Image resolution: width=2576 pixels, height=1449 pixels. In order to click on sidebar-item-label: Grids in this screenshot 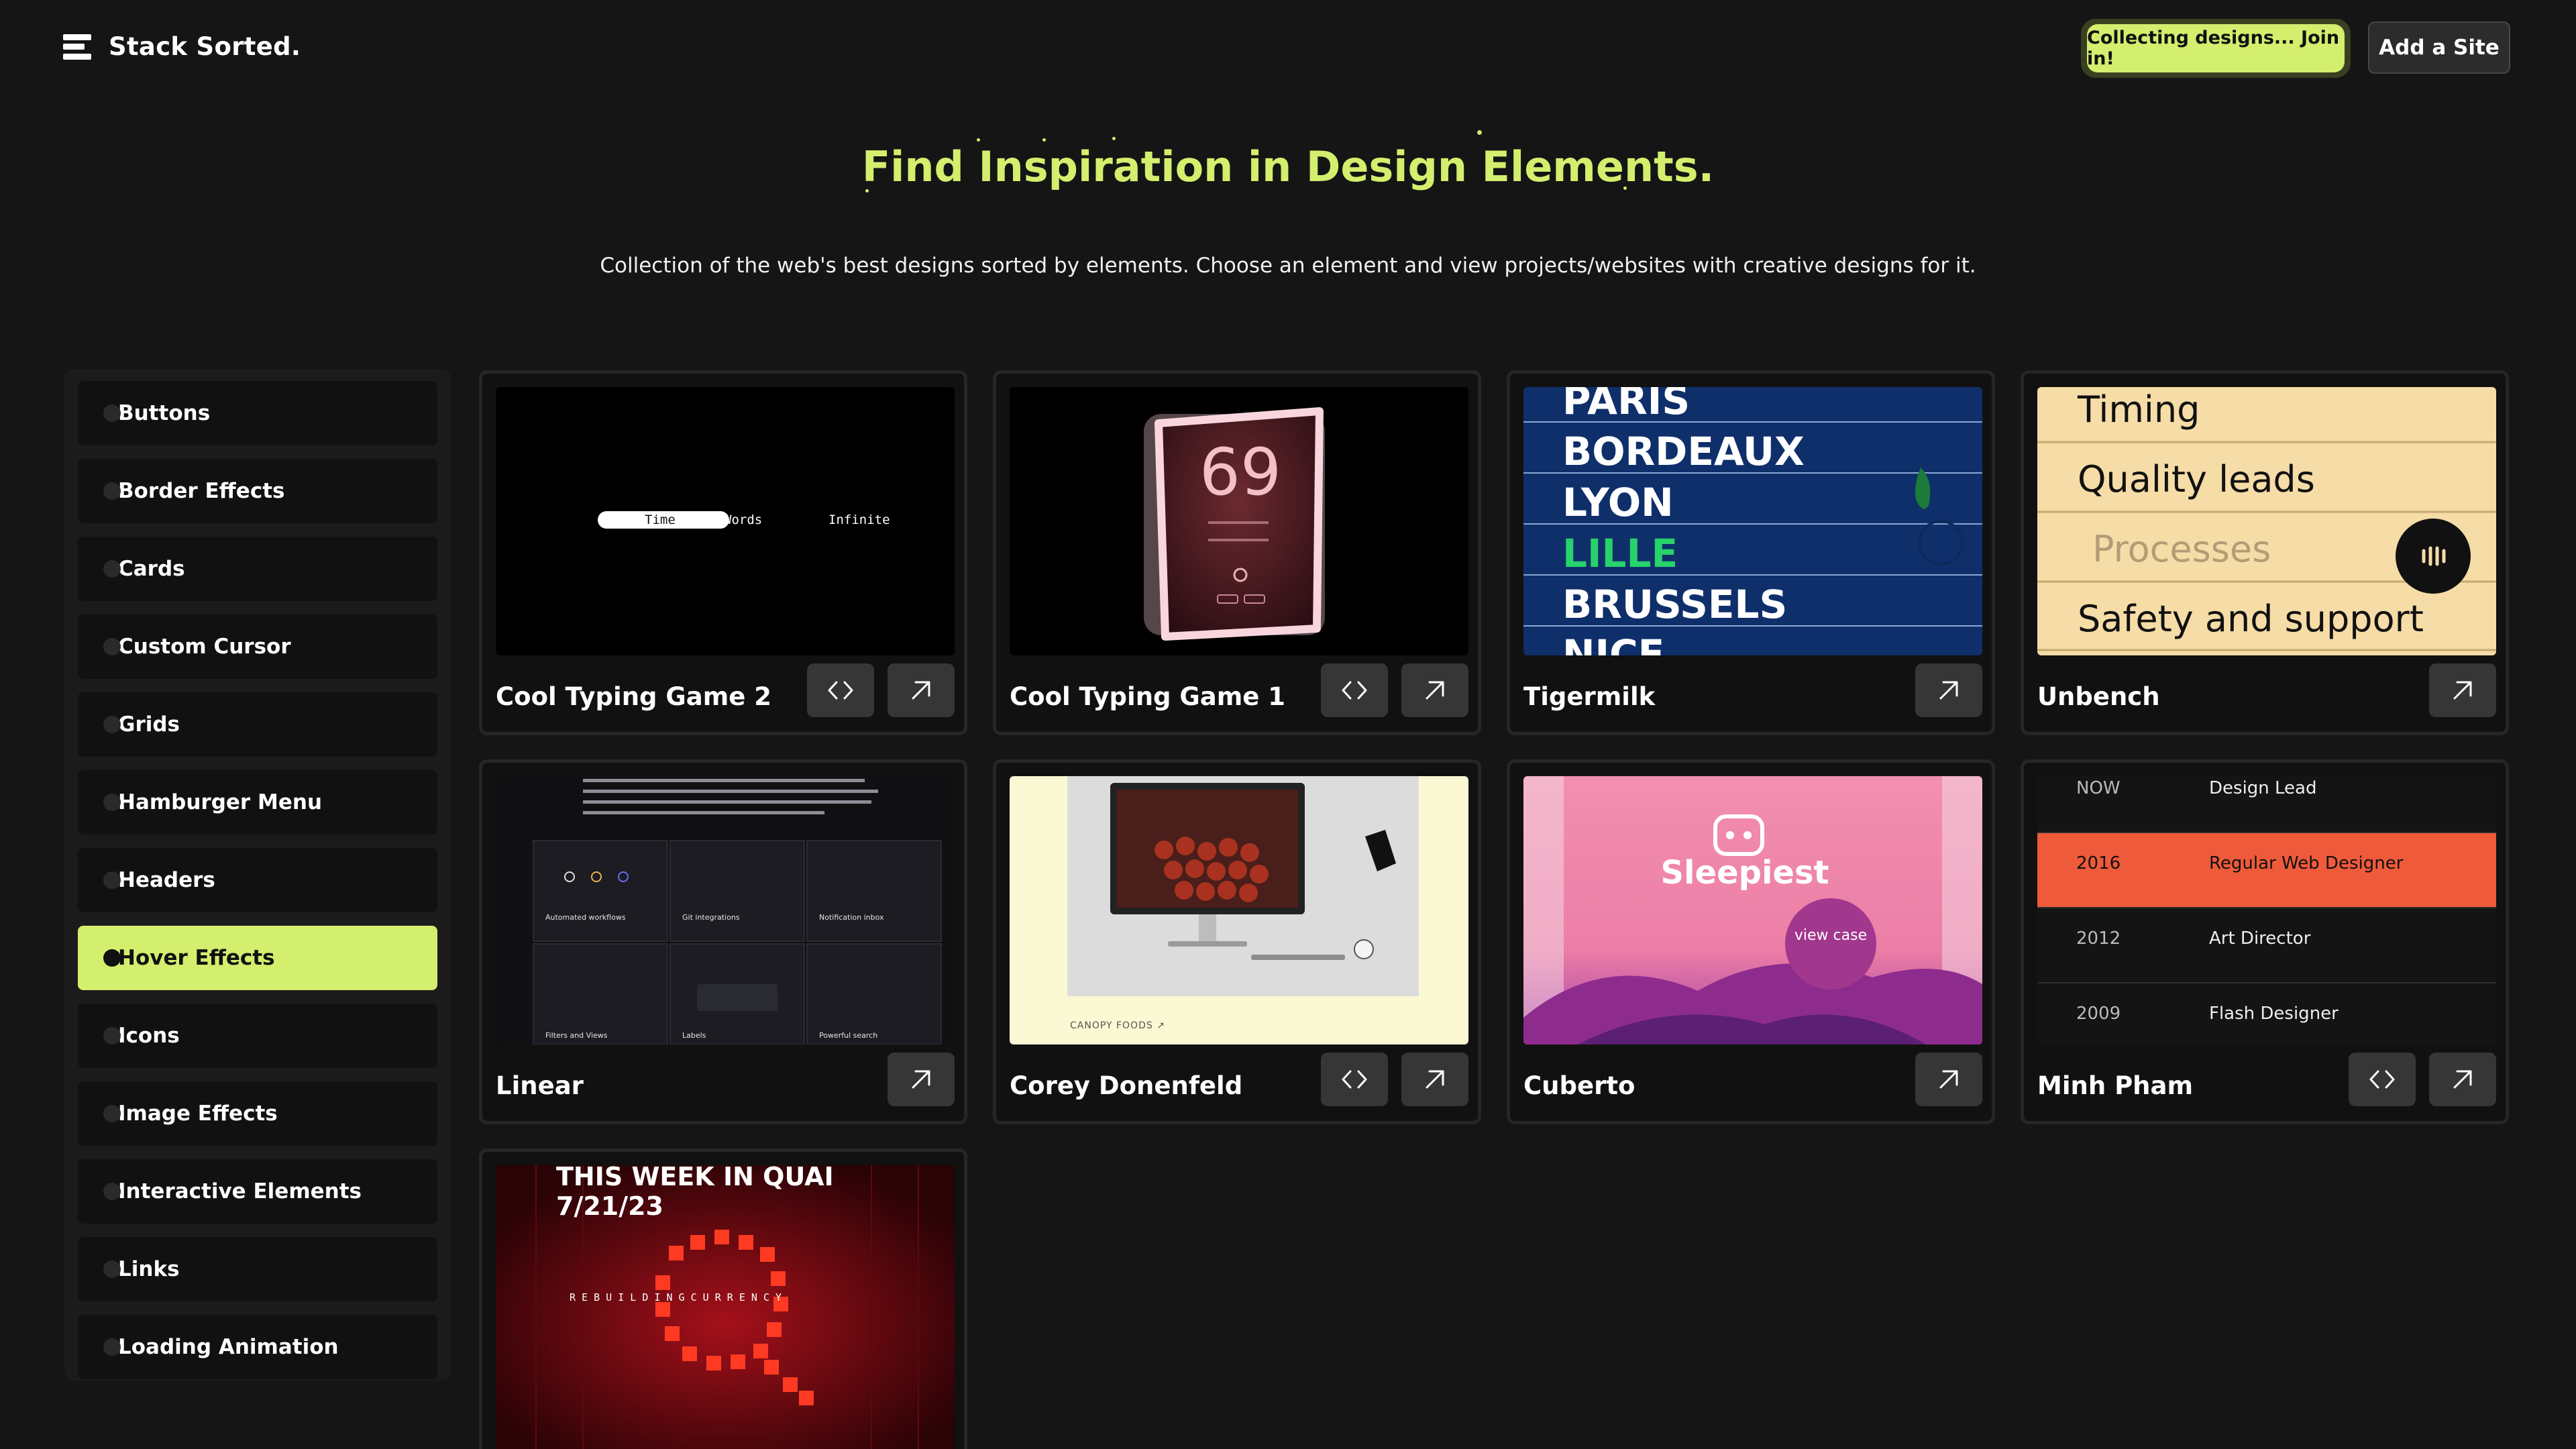, I will do `click(149, 724)`.